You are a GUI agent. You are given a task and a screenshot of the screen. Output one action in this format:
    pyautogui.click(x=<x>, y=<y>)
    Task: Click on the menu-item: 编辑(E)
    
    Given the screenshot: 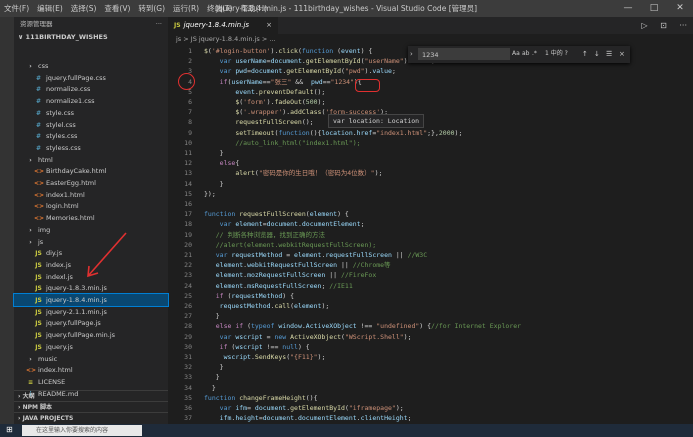 What is the action you would take?
    pyautogui.click(x=50, y=8)
    